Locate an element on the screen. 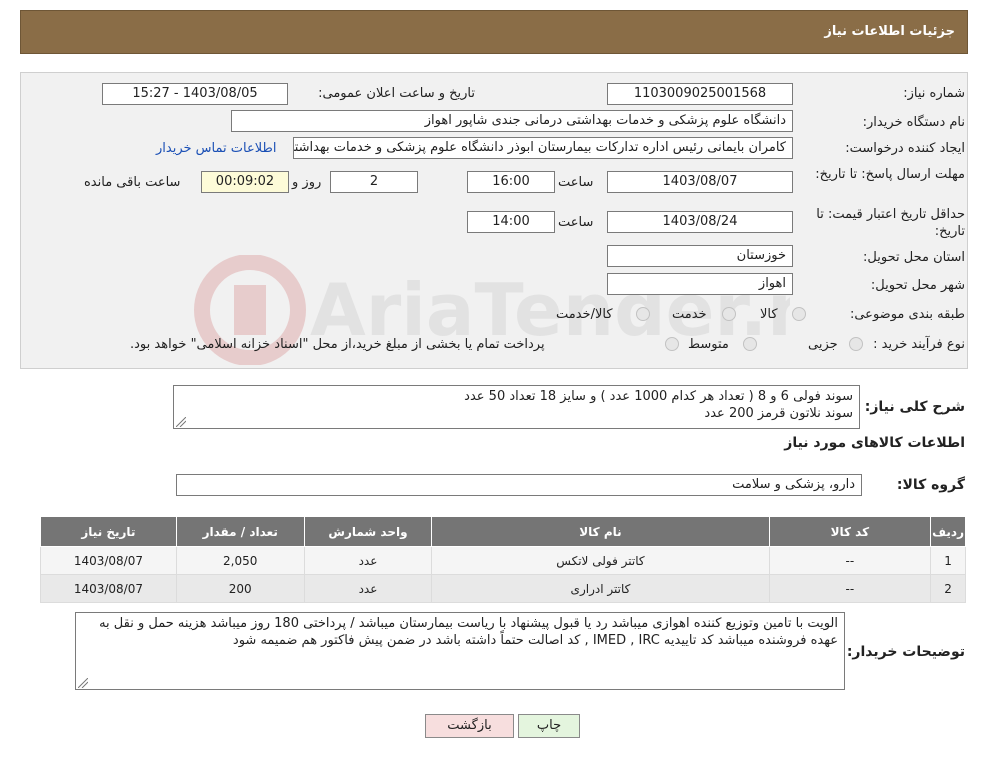 The height and width of the screenshot is (759, 985). process-radio-treasury is located at coordinates (672, 344).